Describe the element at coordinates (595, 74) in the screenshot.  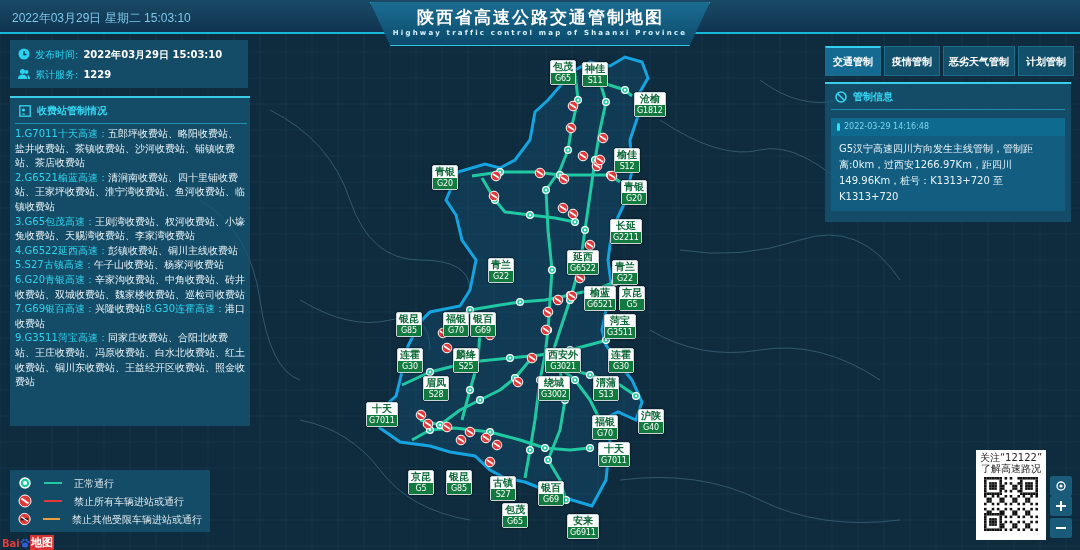
I see `highway-shield: 神佳 S11` at that location.